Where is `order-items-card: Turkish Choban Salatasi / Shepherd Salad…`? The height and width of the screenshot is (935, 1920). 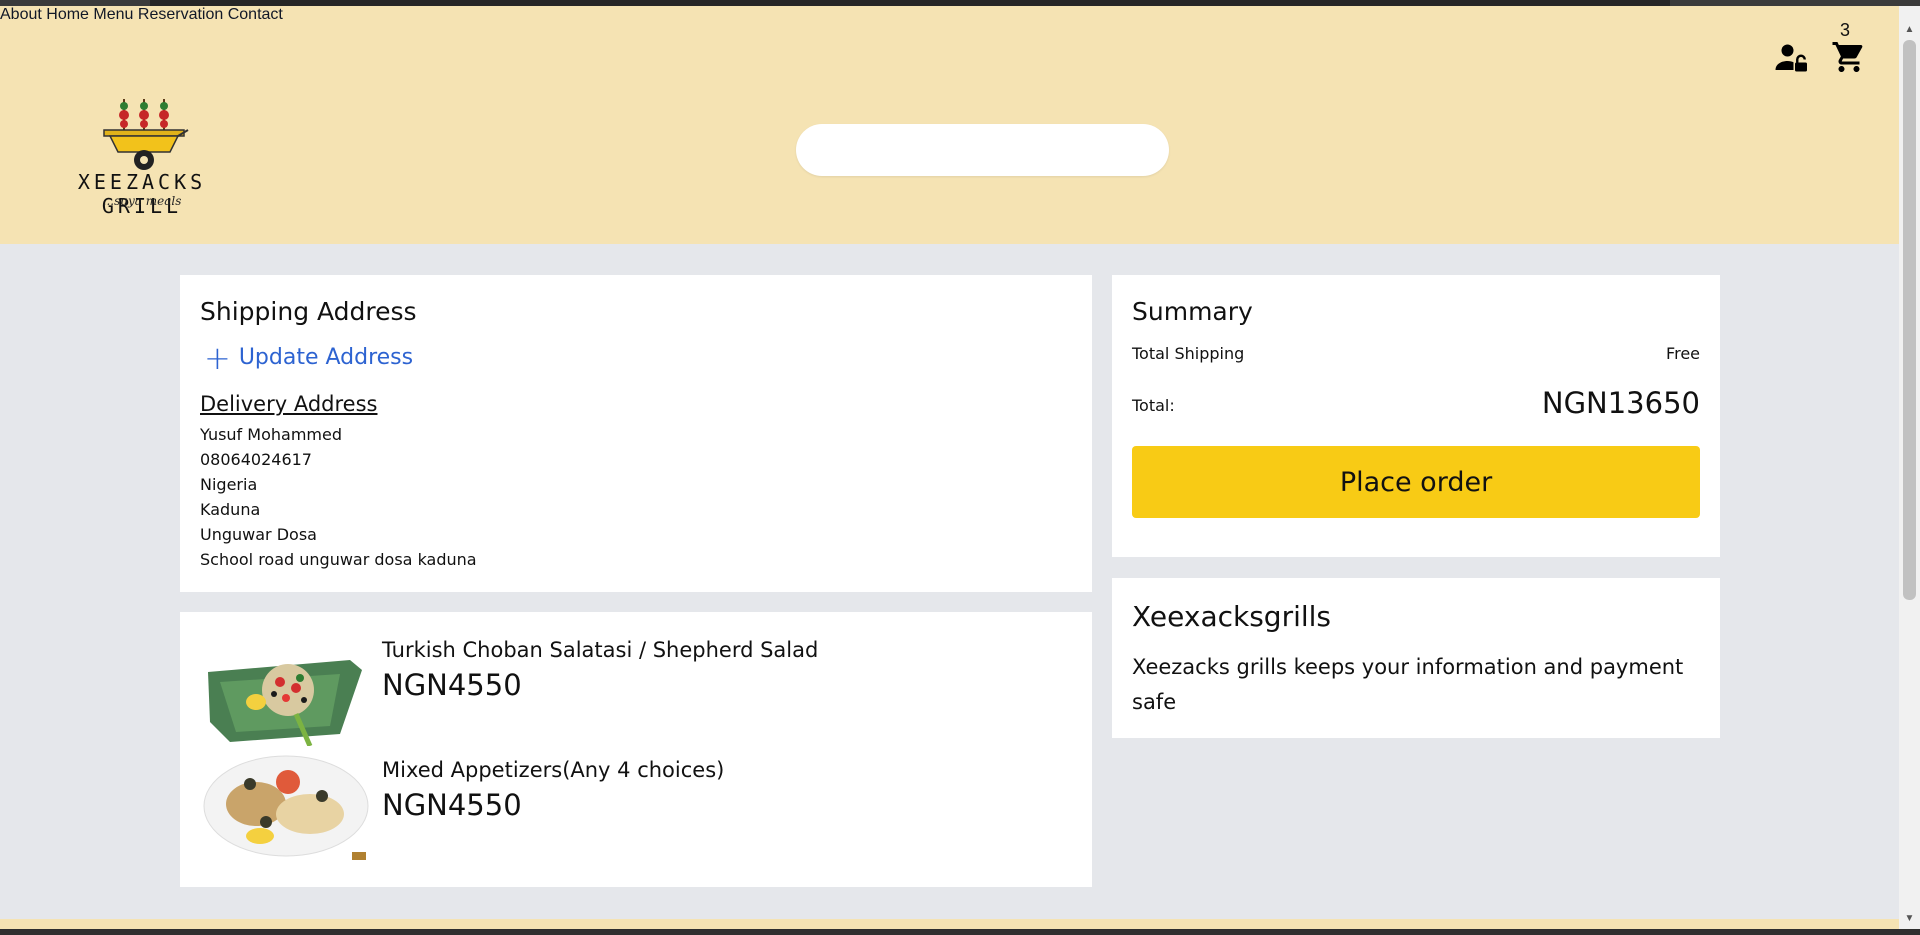 order-items-card: Turkish Choban Salatasi / Shepherd Salad… is located at coordinates (636, 749).